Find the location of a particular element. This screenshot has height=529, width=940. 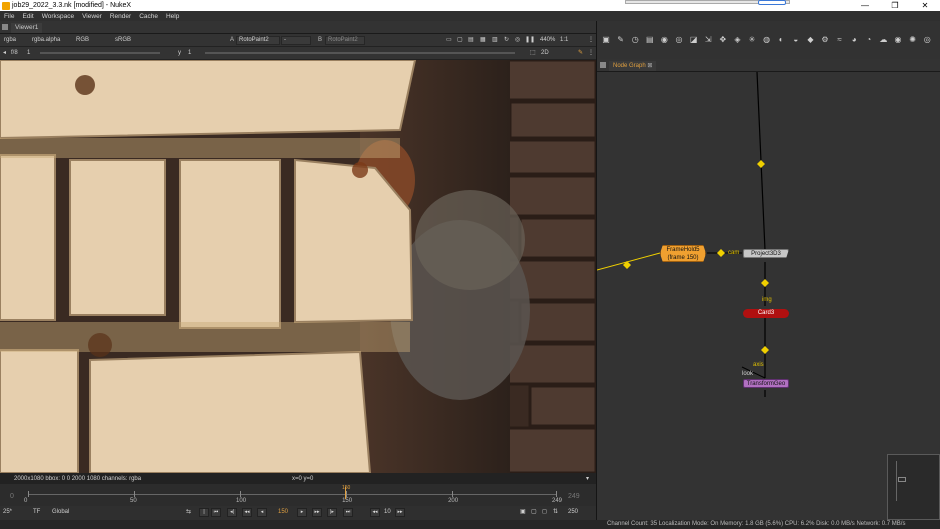

scope-dropdown: Global is located at coordinates (60, 512).